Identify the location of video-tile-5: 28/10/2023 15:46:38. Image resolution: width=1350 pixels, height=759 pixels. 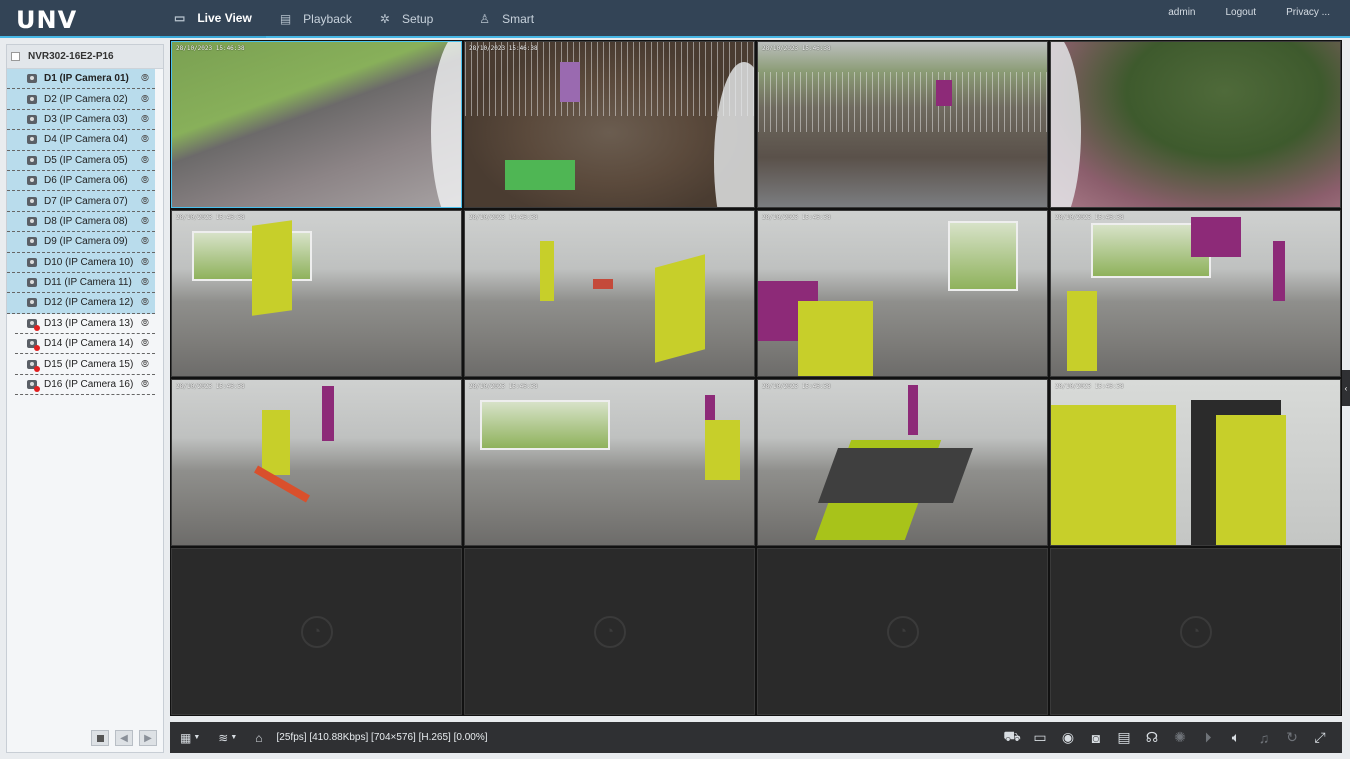
(316, 293).